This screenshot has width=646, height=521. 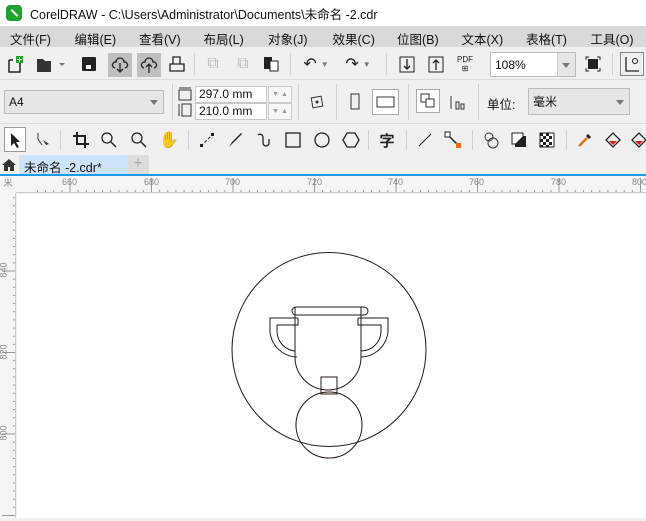 I want to click on ruler-origin: 米, so click(x=8, y=184).